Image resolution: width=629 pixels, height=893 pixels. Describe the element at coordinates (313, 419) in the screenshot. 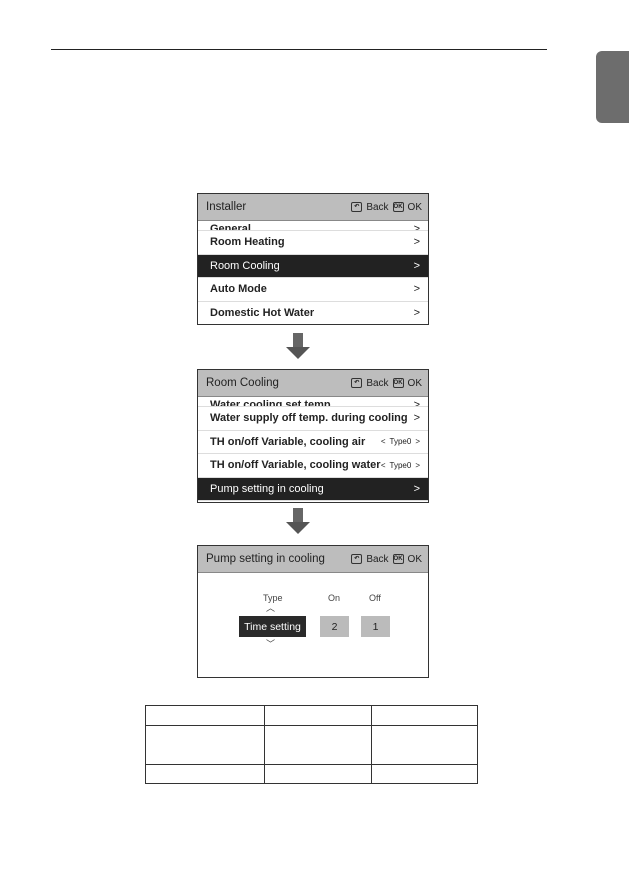

I see `menu-item-water-supply-off-temp: Water supply off temp. during cooling >` at that location.